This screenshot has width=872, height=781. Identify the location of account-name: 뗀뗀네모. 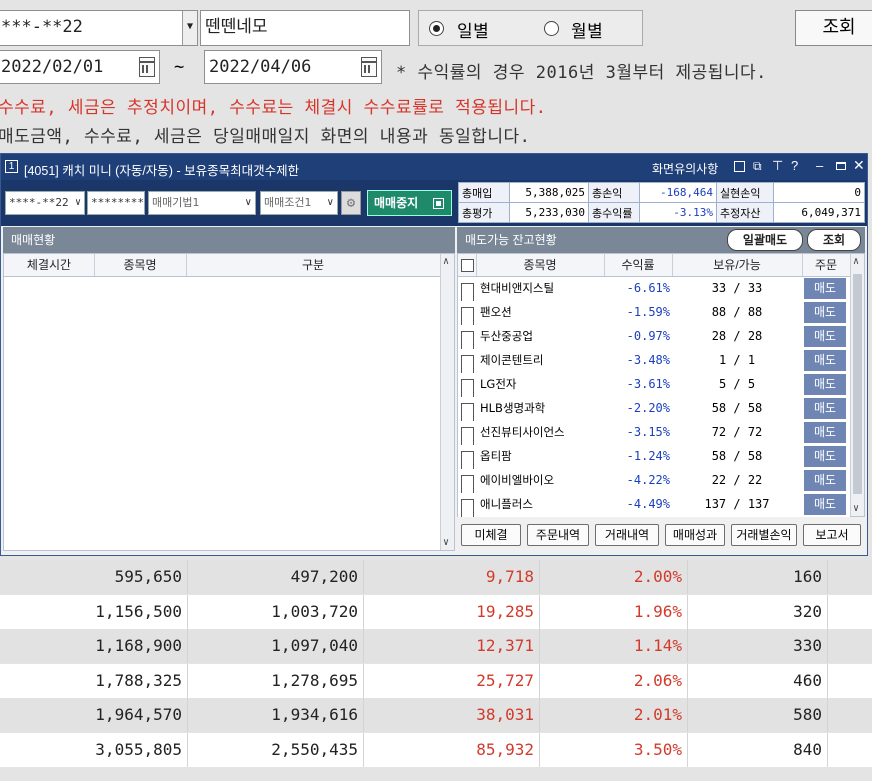
(236, 27).